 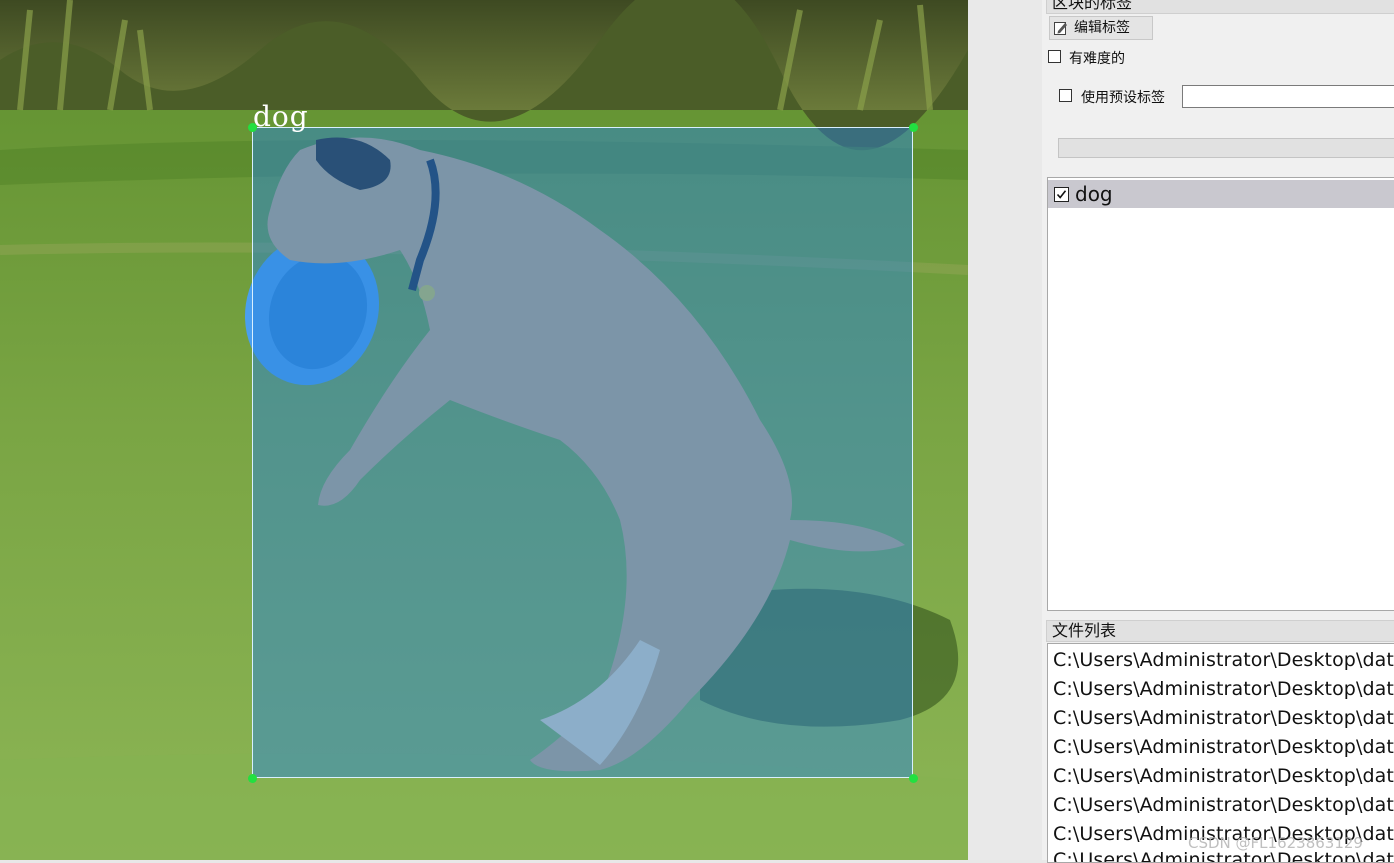 I want to click on difficult-label: 有难度的, so click(x=1097, y=59).